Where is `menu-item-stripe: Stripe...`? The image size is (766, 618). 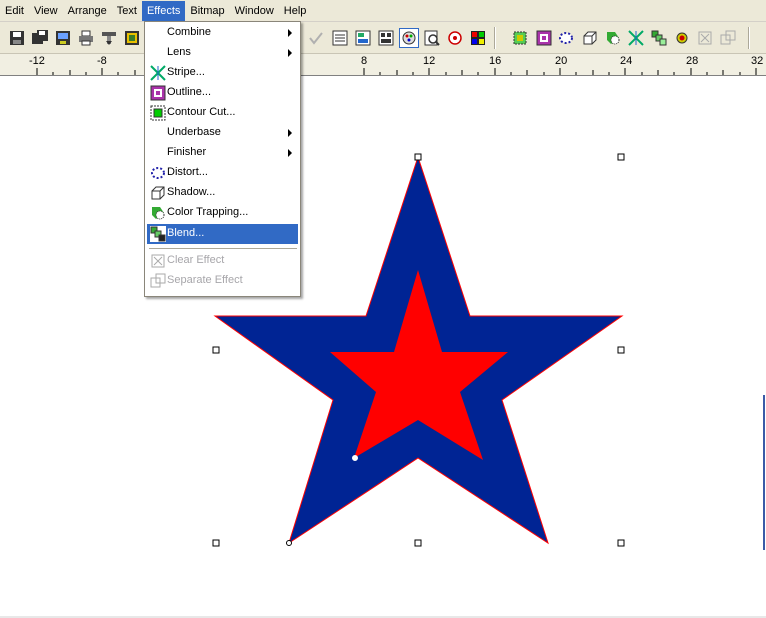
menu-item-stripe: Stripe... is located at coordinates (222, 73).